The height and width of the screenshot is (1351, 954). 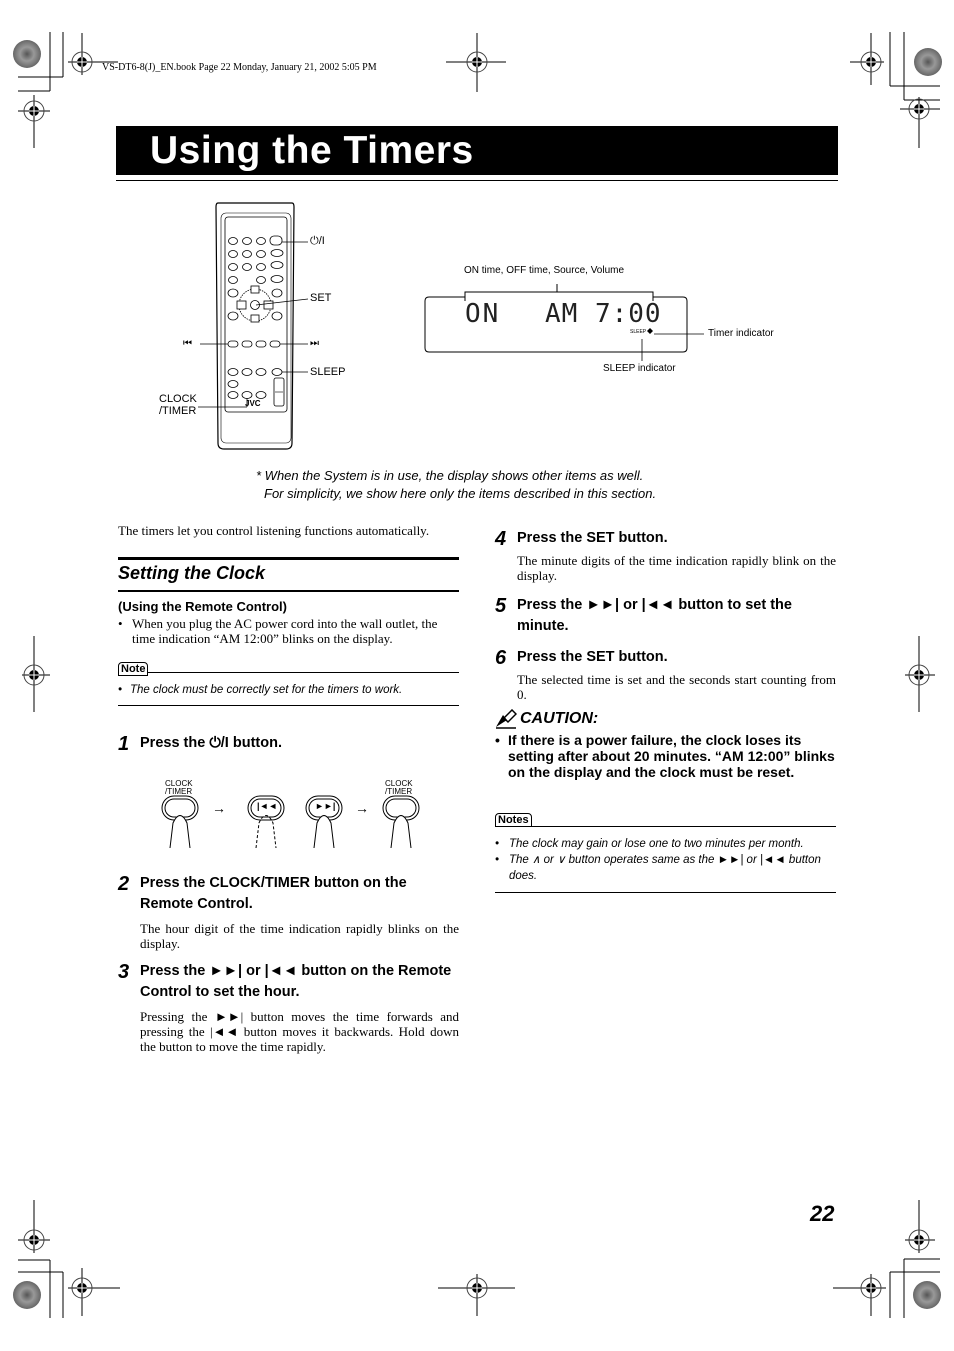 I want to click on note-rule, so click(x=303, y=672).